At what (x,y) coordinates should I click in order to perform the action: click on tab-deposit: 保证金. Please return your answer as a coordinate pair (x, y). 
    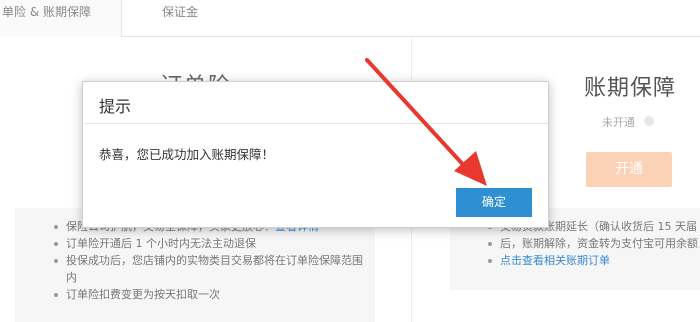
    Looking at the image, I should click on (195, 18).